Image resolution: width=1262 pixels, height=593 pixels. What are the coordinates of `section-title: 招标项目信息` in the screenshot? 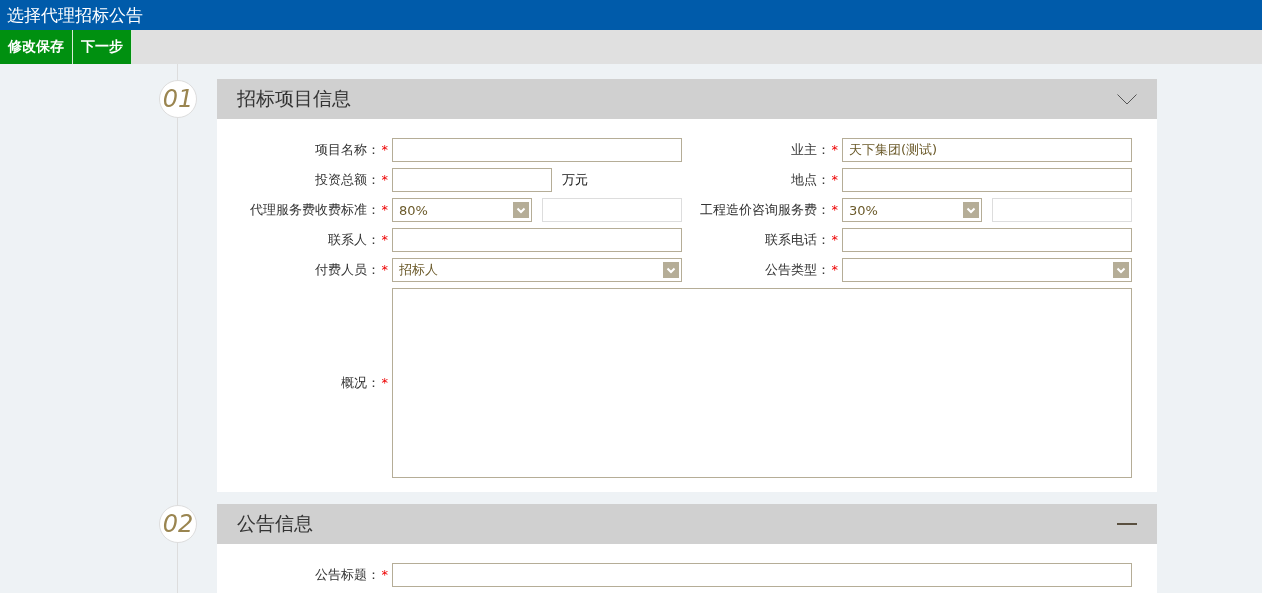 It's located at (294, 98).